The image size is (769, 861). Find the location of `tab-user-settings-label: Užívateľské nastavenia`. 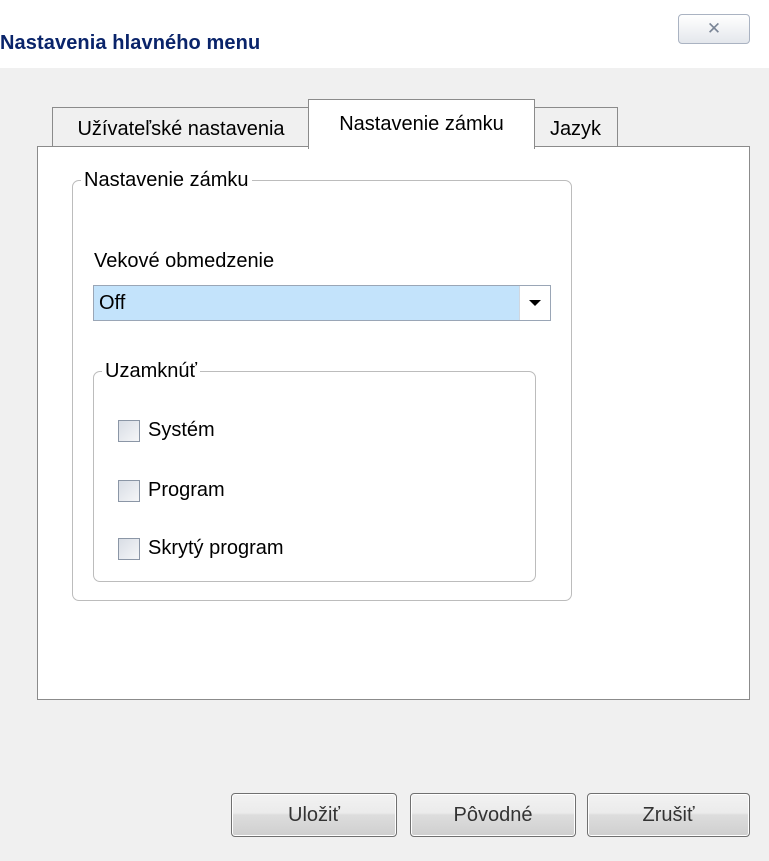

tab-user-settings-label: Užívateľské nastavenia is located at coordinates (181, 129).